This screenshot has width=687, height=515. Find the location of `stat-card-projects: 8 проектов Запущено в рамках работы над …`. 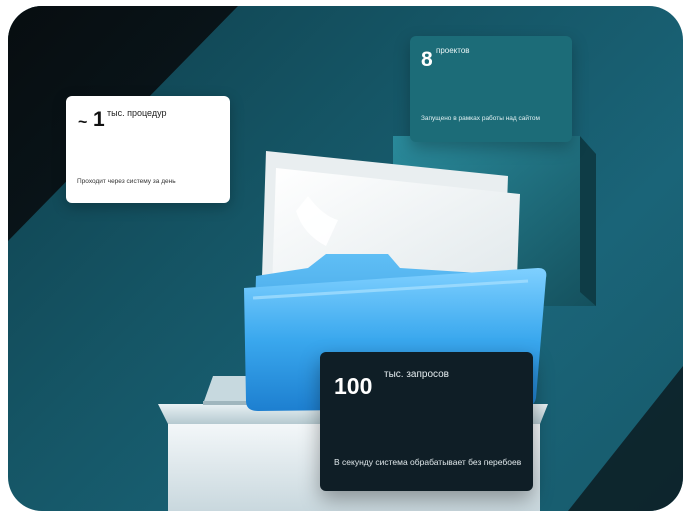

stat-card-projects: 8 проектов Запущено в рамках работы над … is located at coordinates (491, 89).